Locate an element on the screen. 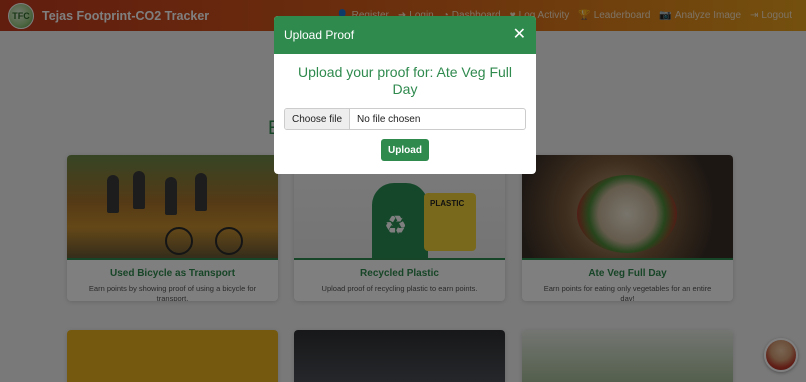 This screenshot has width=806, height=382. upload-heading: Upload your proof for: Ate Veg Full Day is located at coordinates (404, 80).